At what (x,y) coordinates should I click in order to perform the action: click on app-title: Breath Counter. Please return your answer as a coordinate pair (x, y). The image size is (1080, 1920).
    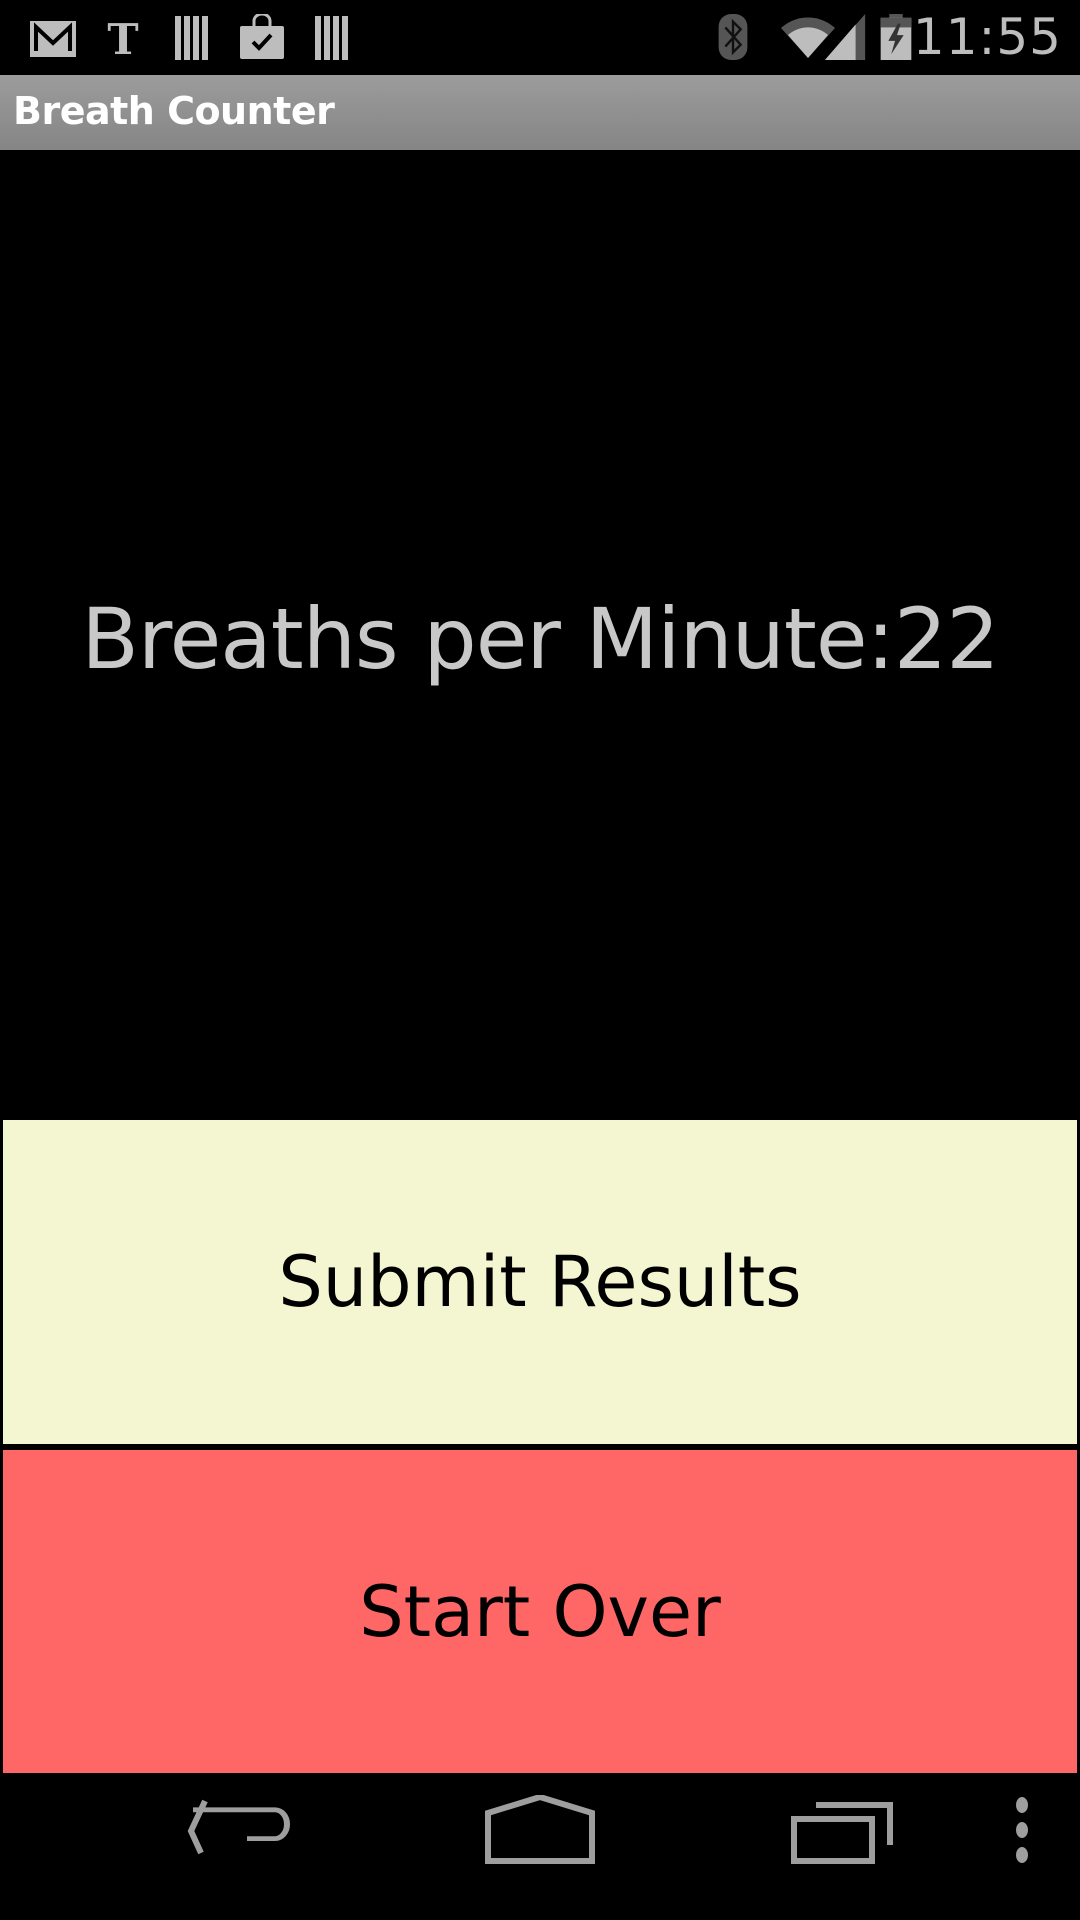
    Looking at the image, I should click on (174, 111).